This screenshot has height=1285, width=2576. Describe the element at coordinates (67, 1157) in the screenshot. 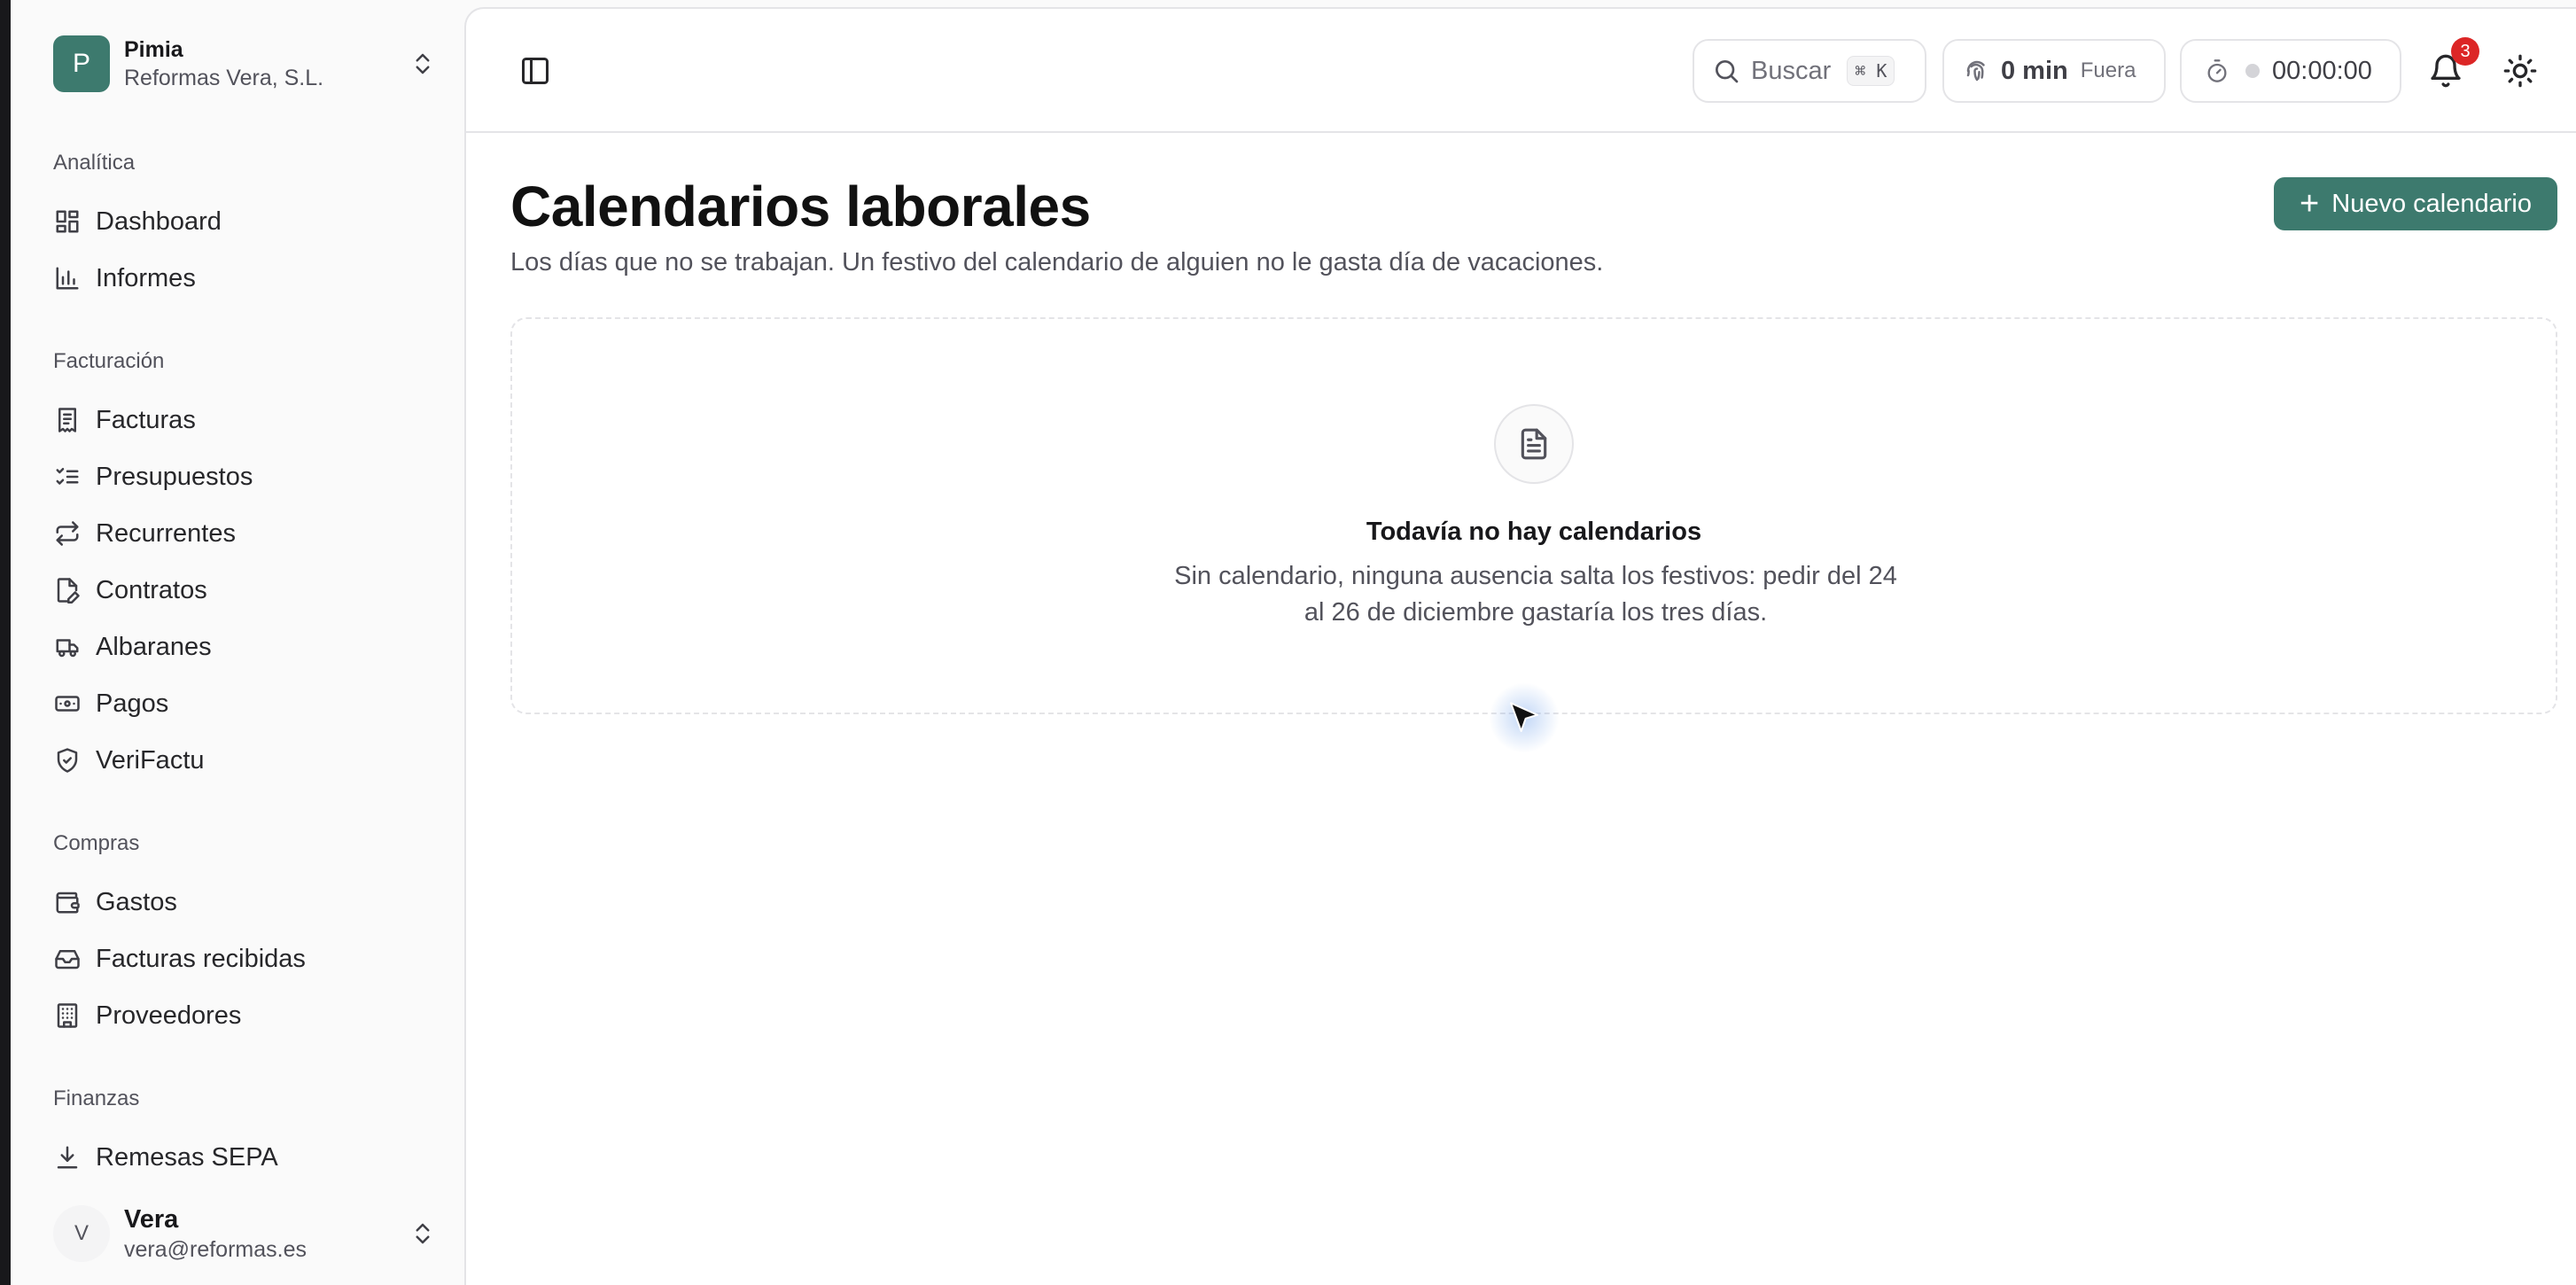

I see `download-icon` at that location.